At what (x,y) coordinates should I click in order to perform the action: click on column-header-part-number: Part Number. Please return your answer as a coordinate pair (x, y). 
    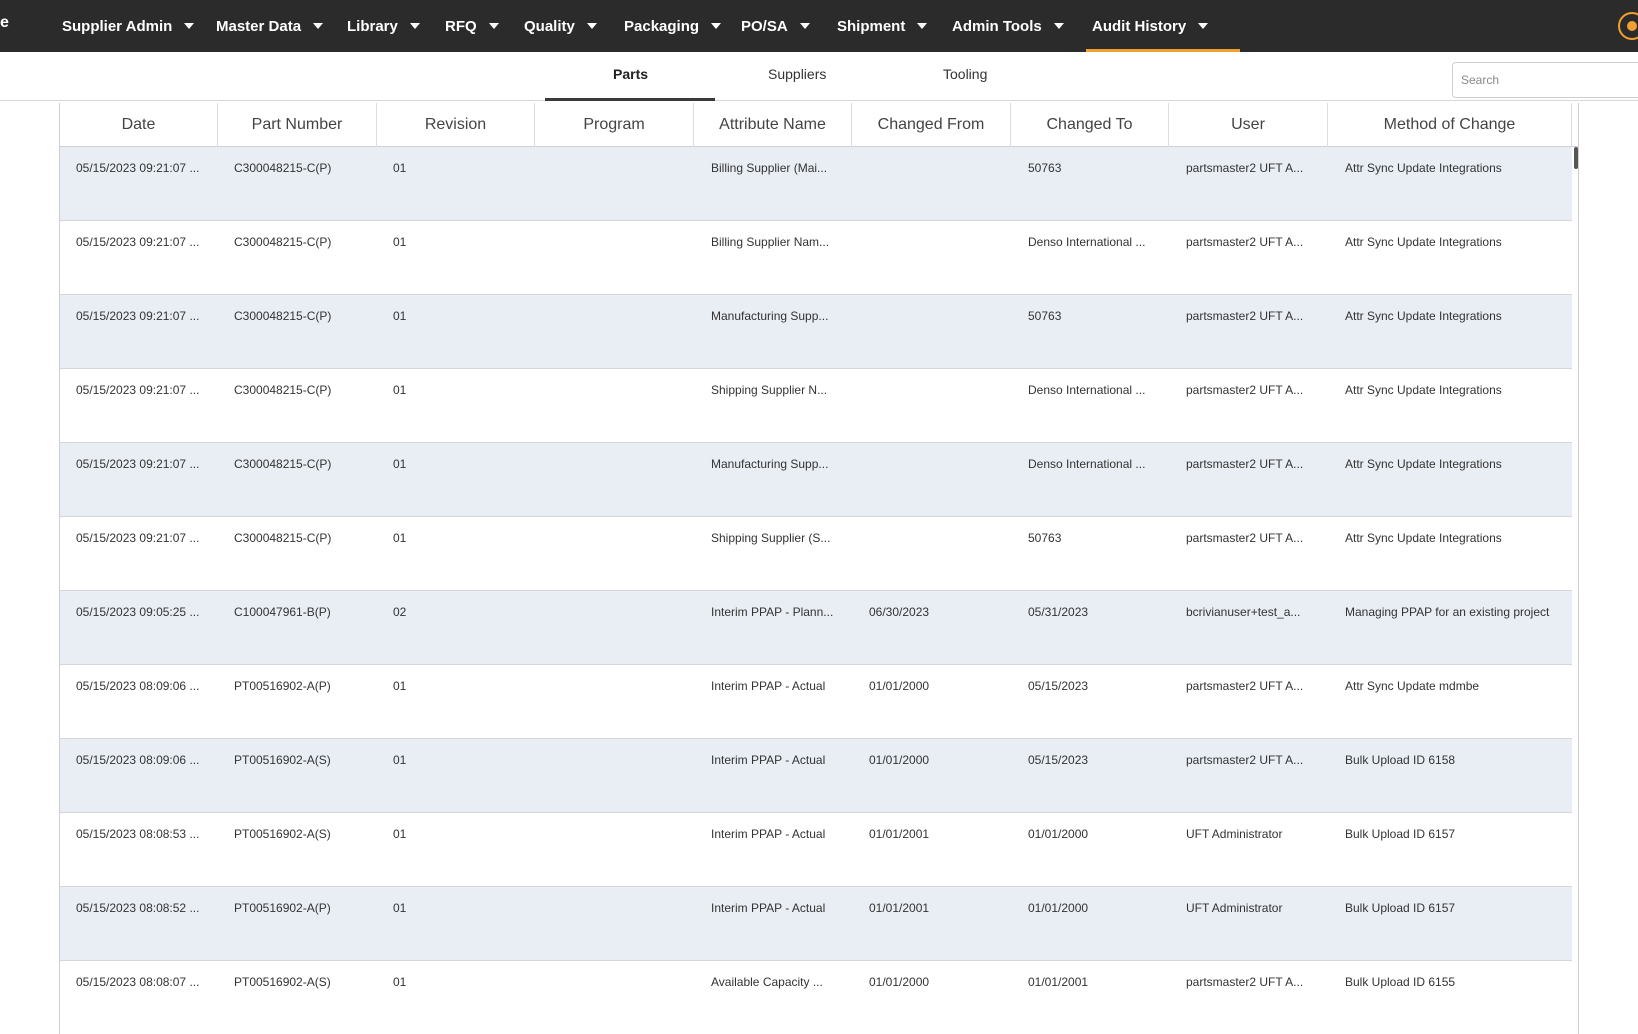
    Looking at the image, I should click on (297, 125).